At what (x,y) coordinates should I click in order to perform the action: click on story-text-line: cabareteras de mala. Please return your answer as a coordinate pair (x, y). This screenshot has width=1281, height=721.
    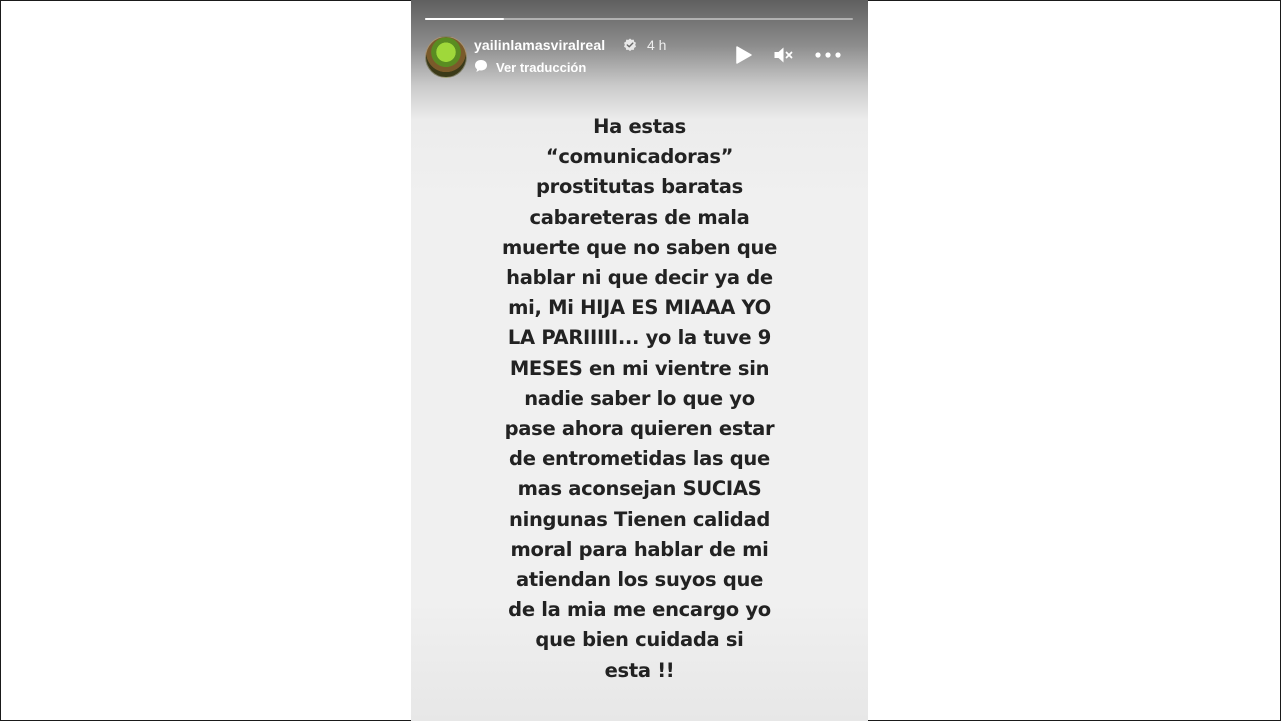
    Looking at the image, I should click on (639, 217).